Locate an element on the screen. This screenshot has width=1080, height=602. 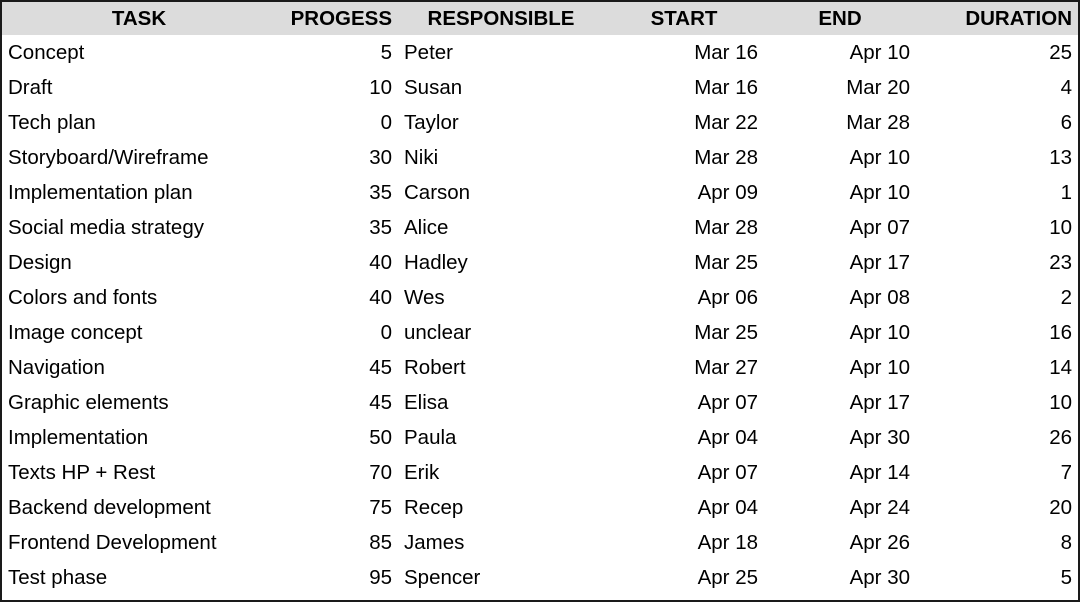
cell-task: Navigation is located at coordinates (139, 367).